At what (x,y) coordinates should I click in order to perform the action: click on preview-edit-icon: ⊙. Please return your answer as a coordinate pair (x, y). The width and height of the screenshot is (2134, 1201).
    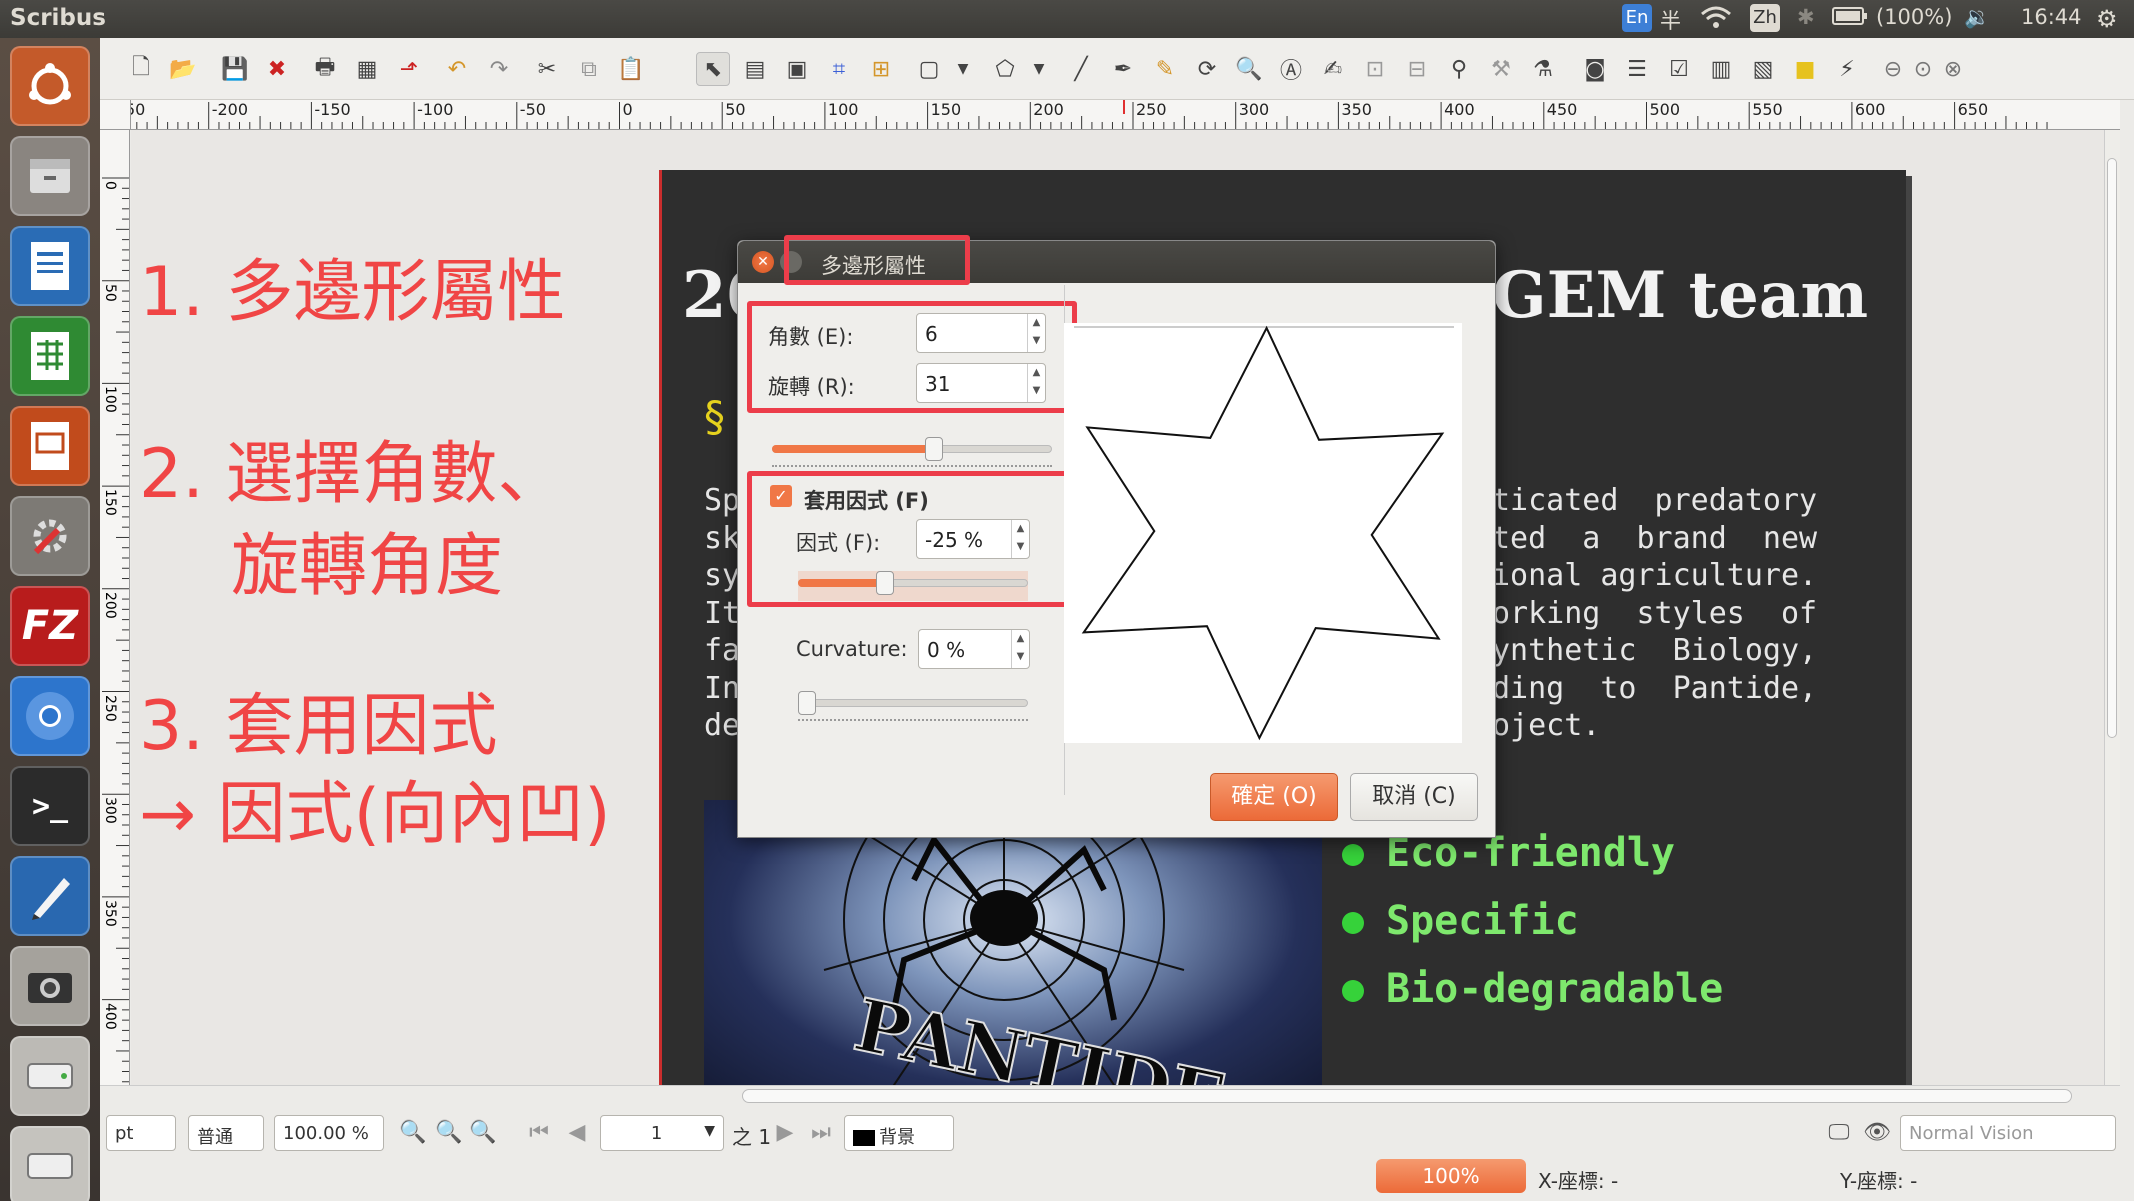
    Looking at the image, I should click on (1923, 69).